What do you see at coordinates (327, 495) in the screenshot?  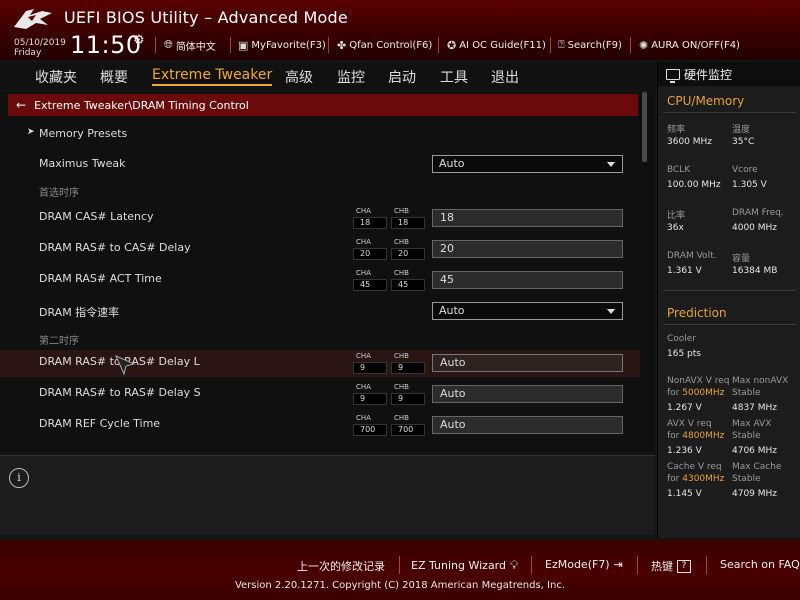 I see `help-info-bar: i` at bounding box center [327, 495].